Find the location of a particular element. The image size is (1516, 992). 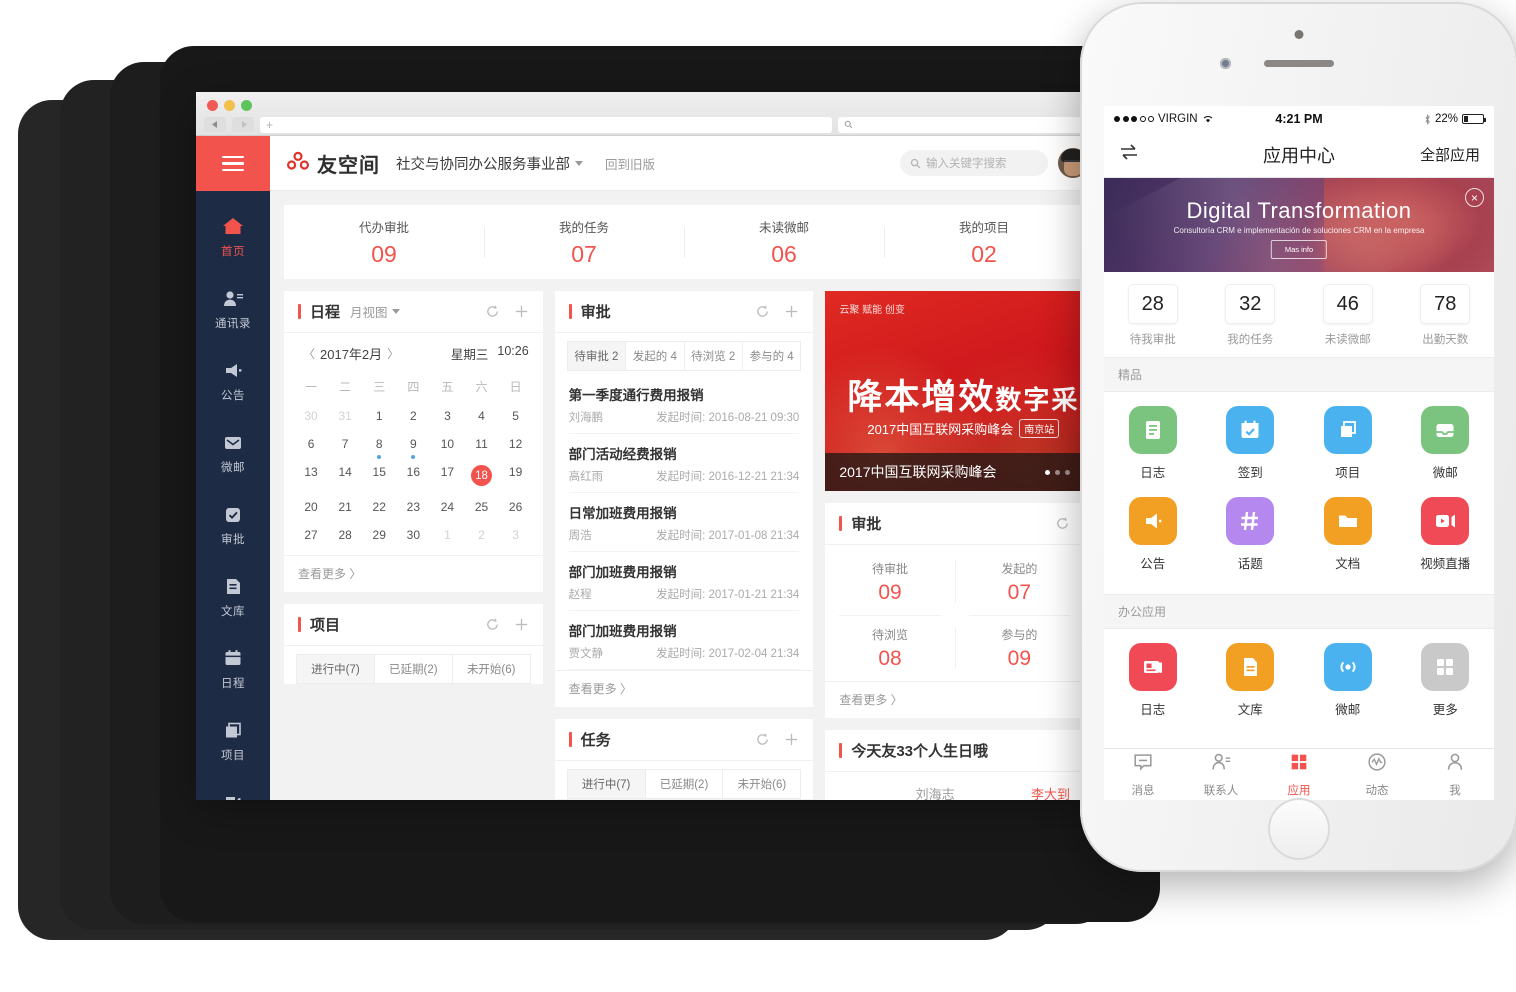

calendar-day-cell: 17 is located at coordinates (447, 475).